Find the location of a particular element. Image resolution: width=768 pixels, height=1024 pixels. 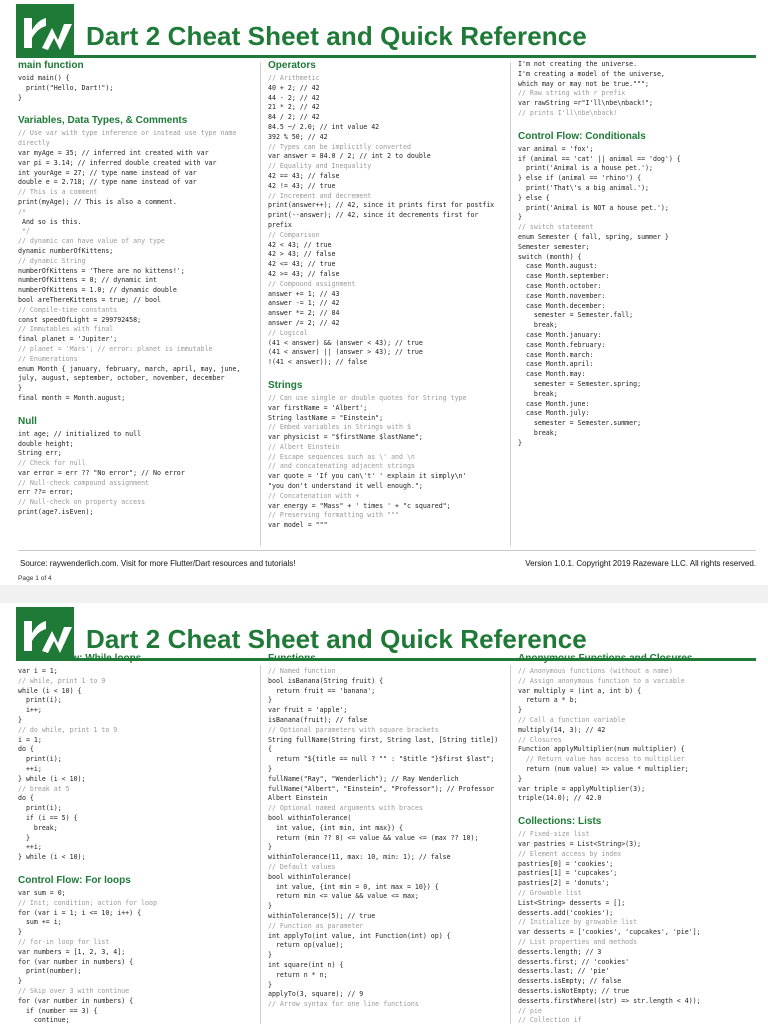

code-line: for (var number in numbers) { is located at coordinates (76, 961).